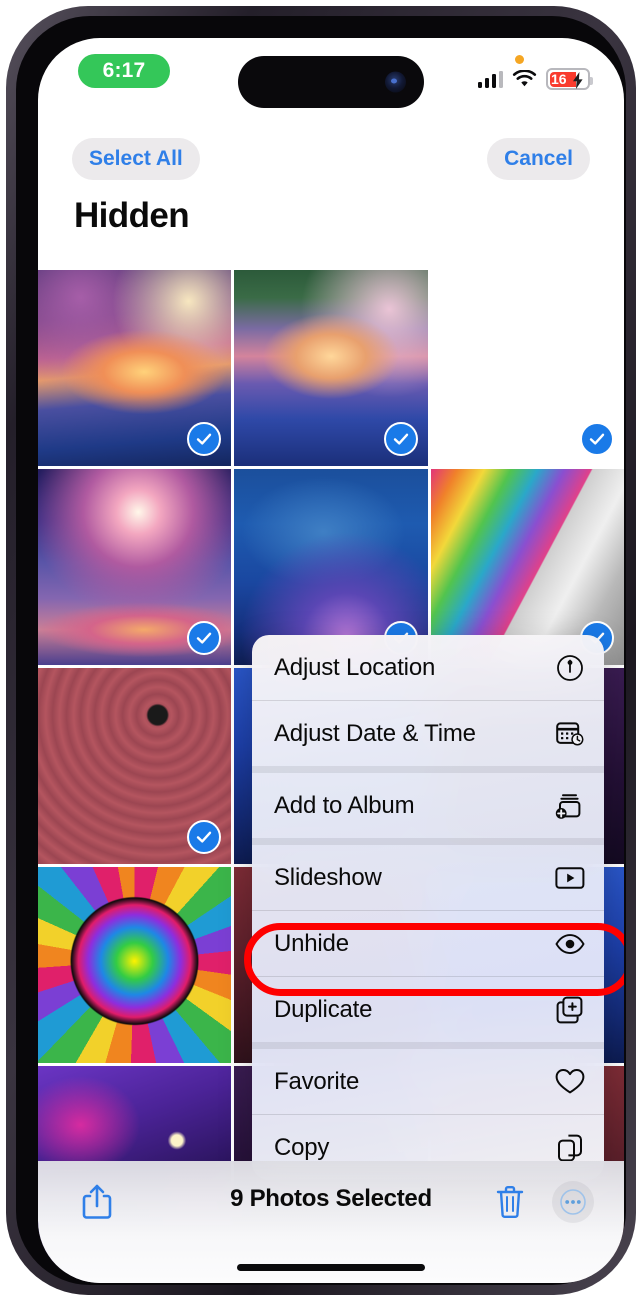 The height and width of the screenshot is (1301, 642). Describe the element at coordinates (559, 79) in the screenshot. I see `battery-level: 16` at that location.